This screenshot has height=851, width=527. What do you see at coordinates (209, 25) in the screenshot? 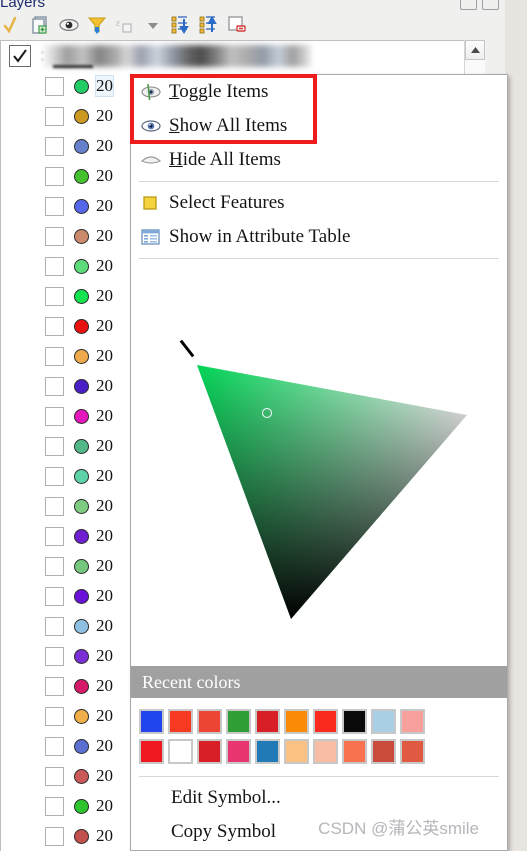
I see `collapse-all-icon` at bounding box center [209, 25].